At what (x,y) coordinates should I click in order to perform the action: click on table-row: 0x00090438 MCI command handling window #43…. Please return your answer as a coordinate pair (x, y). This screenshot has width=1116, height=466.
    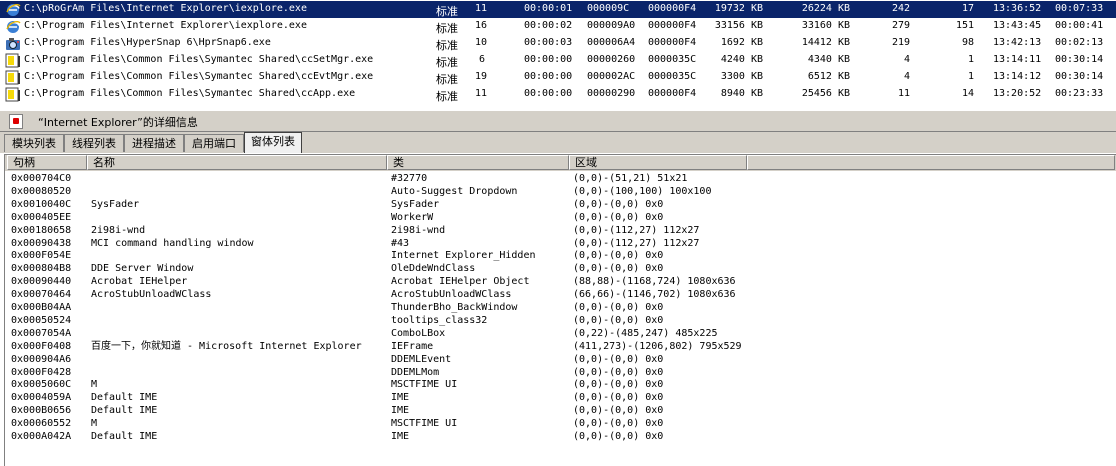
    Looking at the image, I should click on (560, 243).